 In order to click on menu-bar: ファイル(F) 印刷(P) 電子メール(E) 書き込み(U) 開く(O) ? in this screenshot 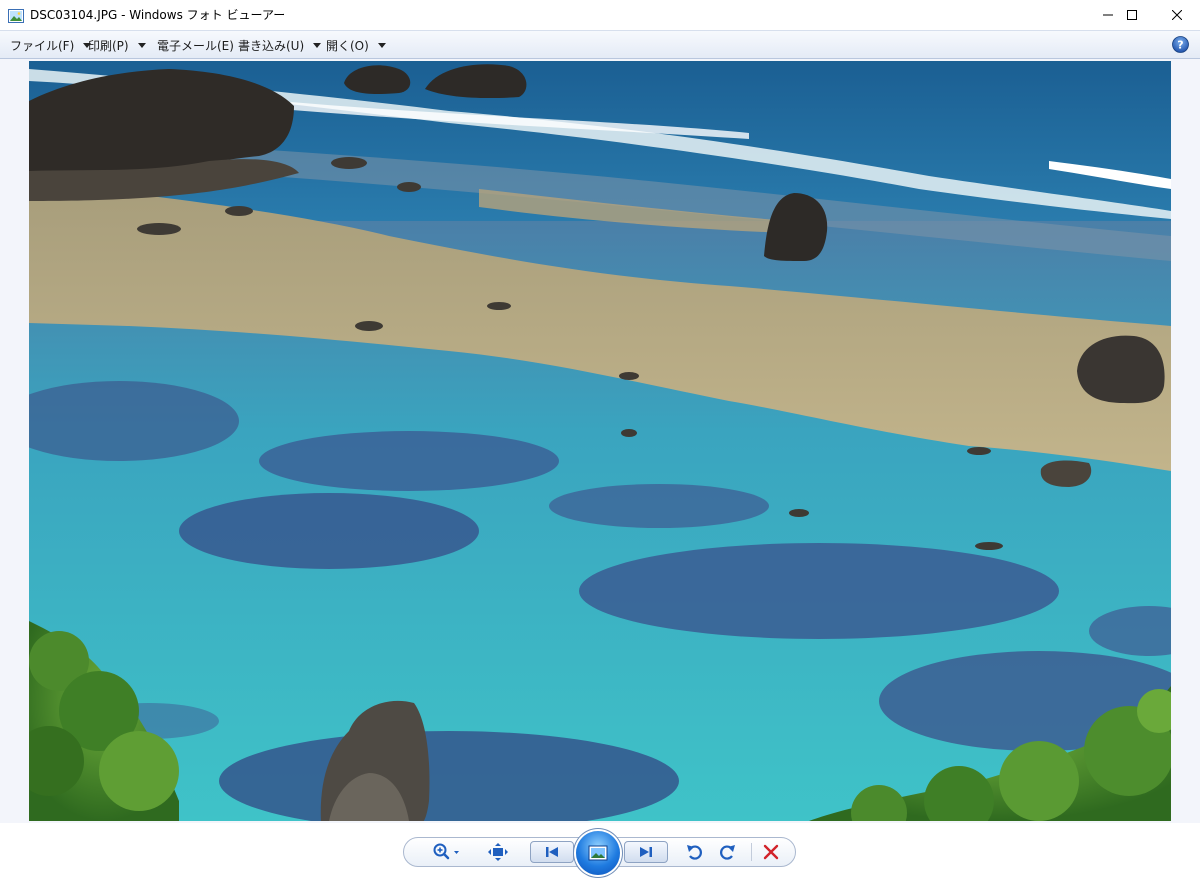, I will do `click(600, 44)`.